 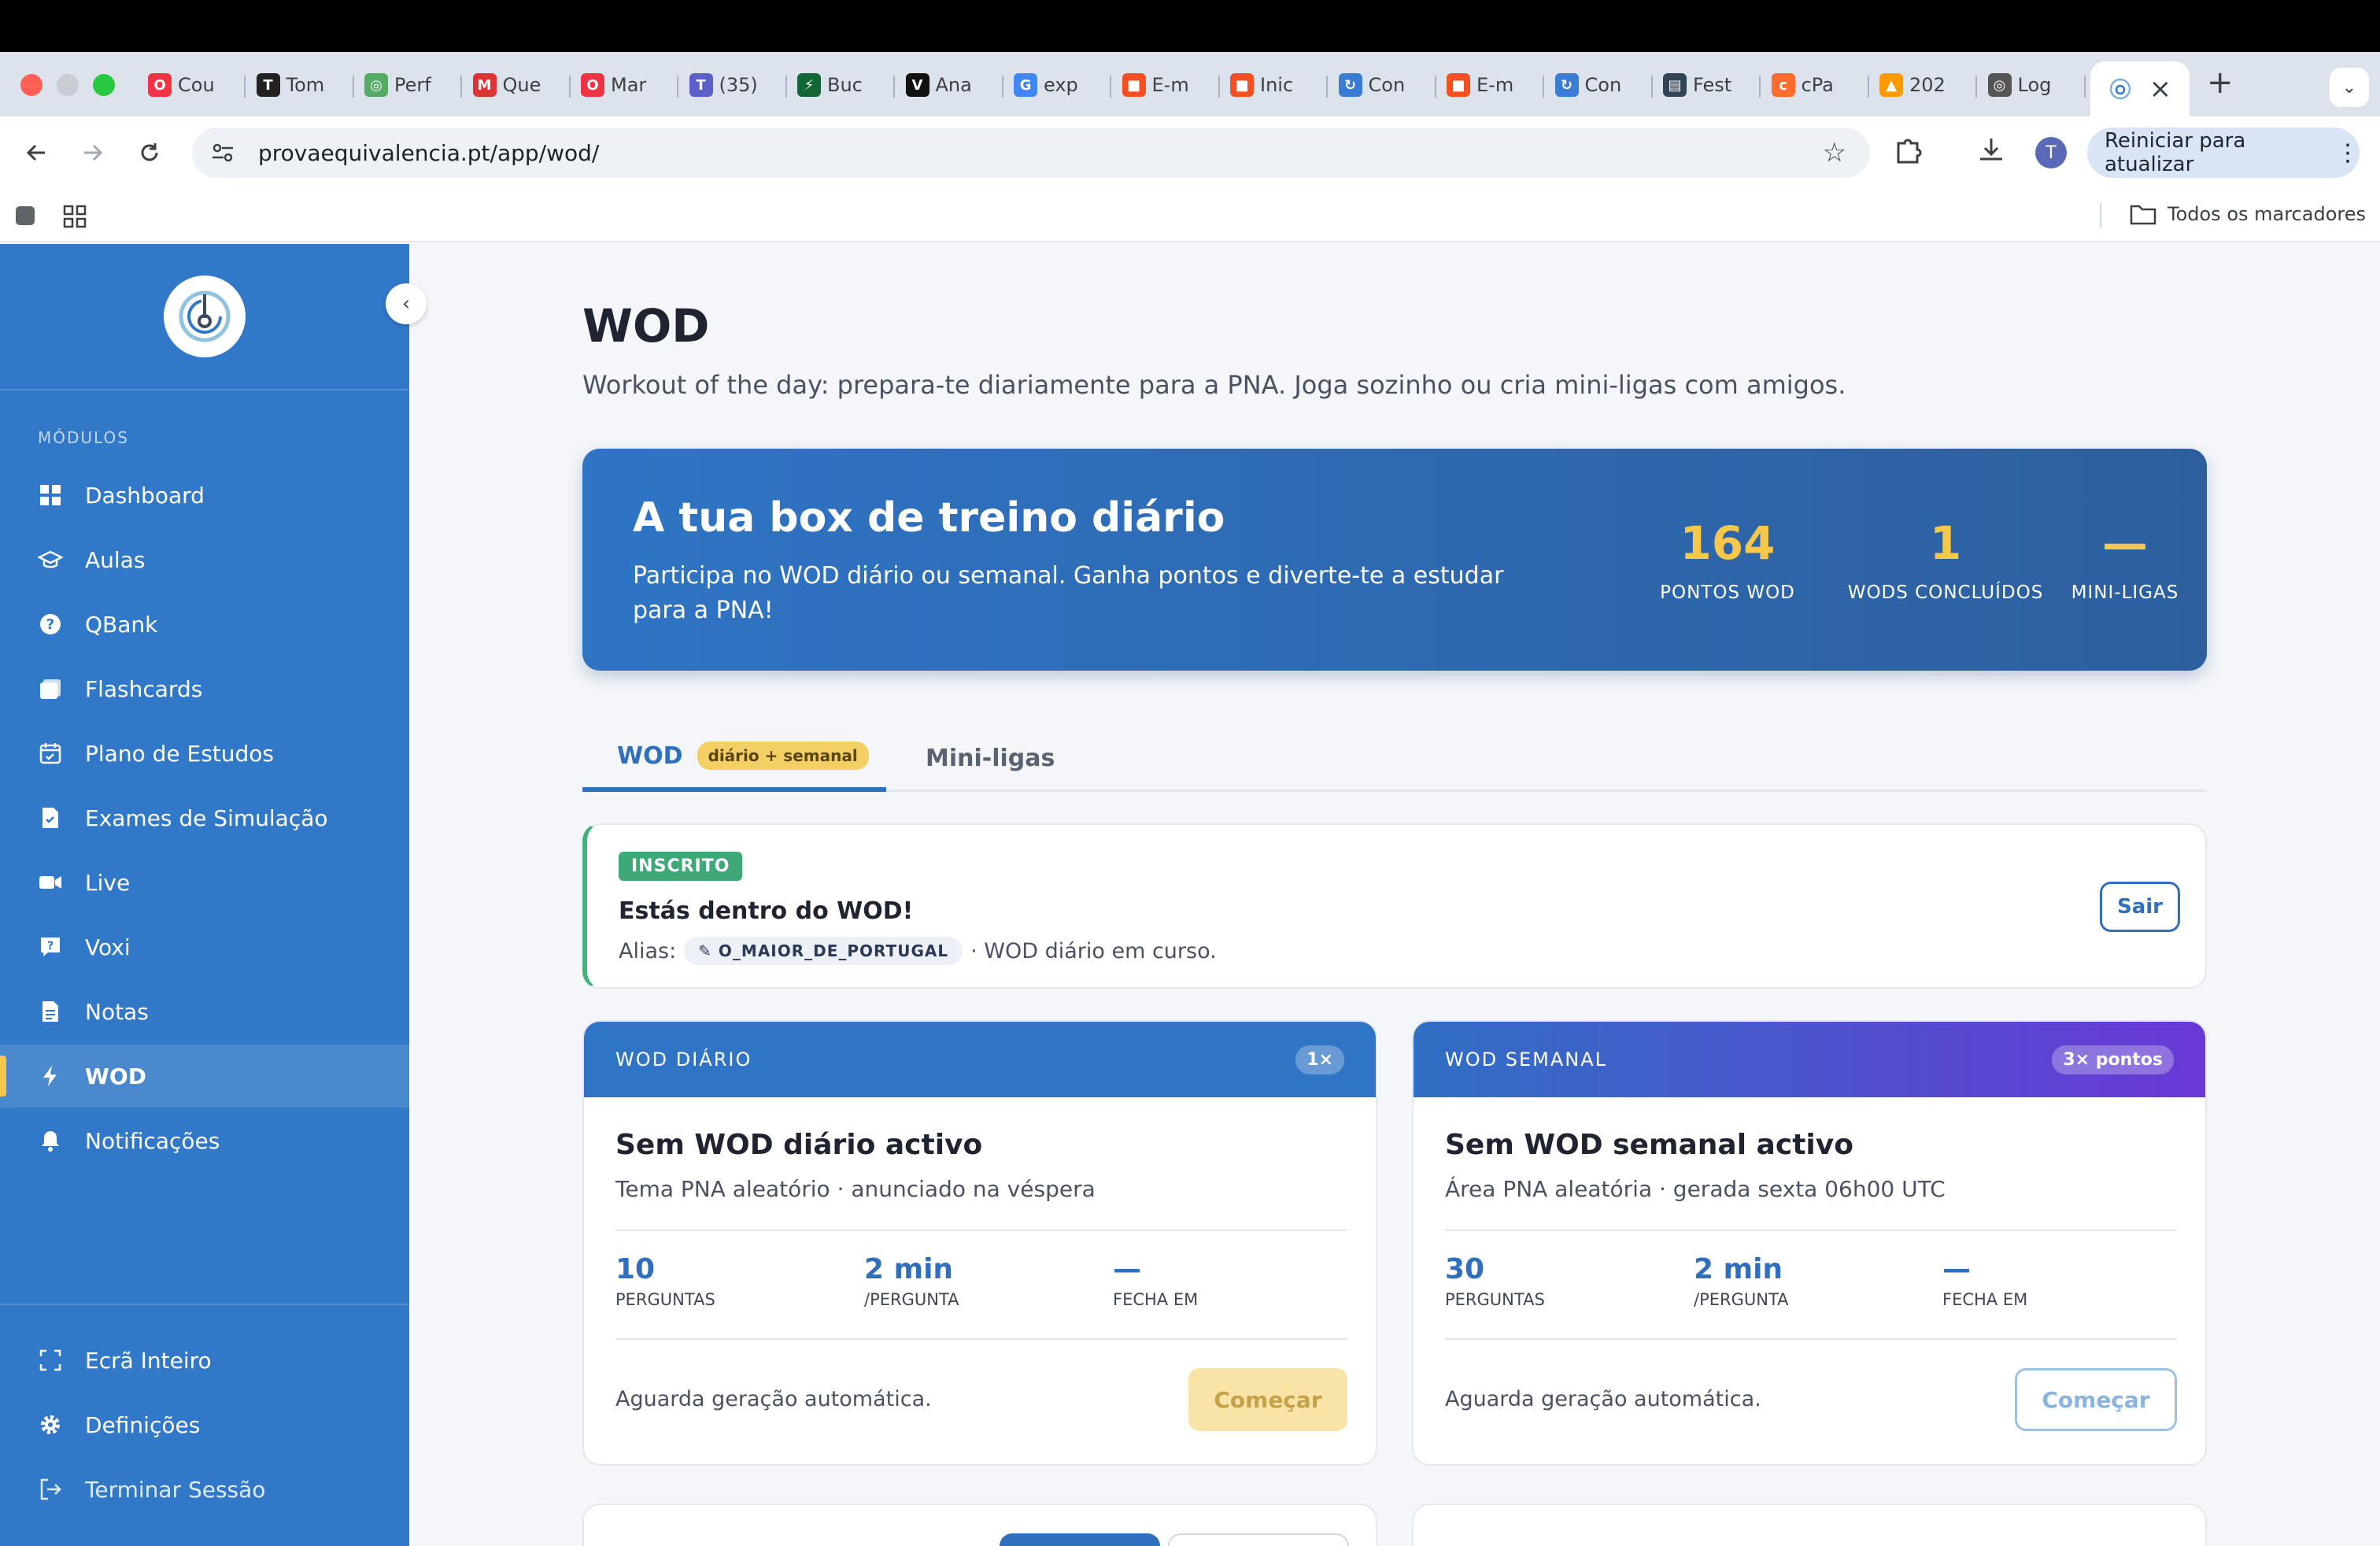 What do you see at coordinates (981, 1285) in the screenshot?
I see `card-stats: 10 PERGUNTAS 2 min/PERGUNTA — FECHA EM` at bounding box center [981, 1285].